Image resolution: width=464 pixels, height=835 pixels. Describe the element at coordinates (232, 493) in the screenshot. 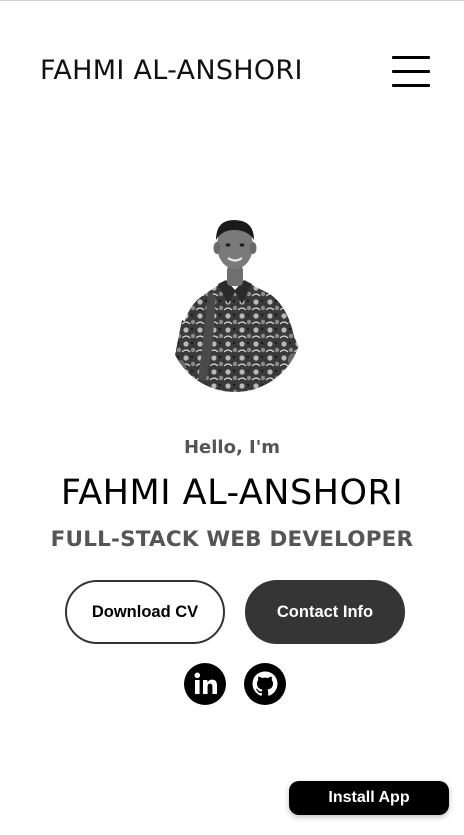

I see `hero-name: FAHMI AL-ANSHORI` at that location.